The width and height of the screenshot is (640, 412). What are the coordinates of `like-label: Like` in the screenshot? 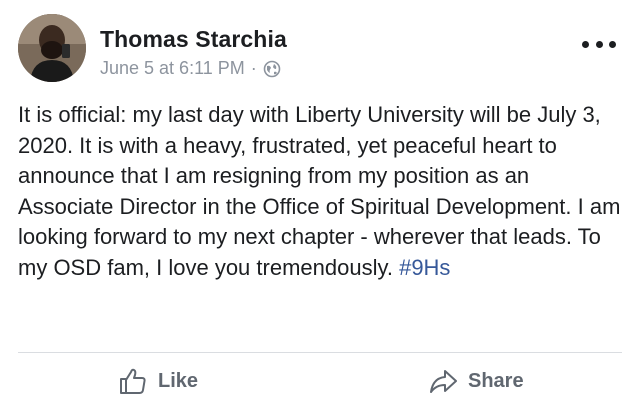 It's located at (178, 380).